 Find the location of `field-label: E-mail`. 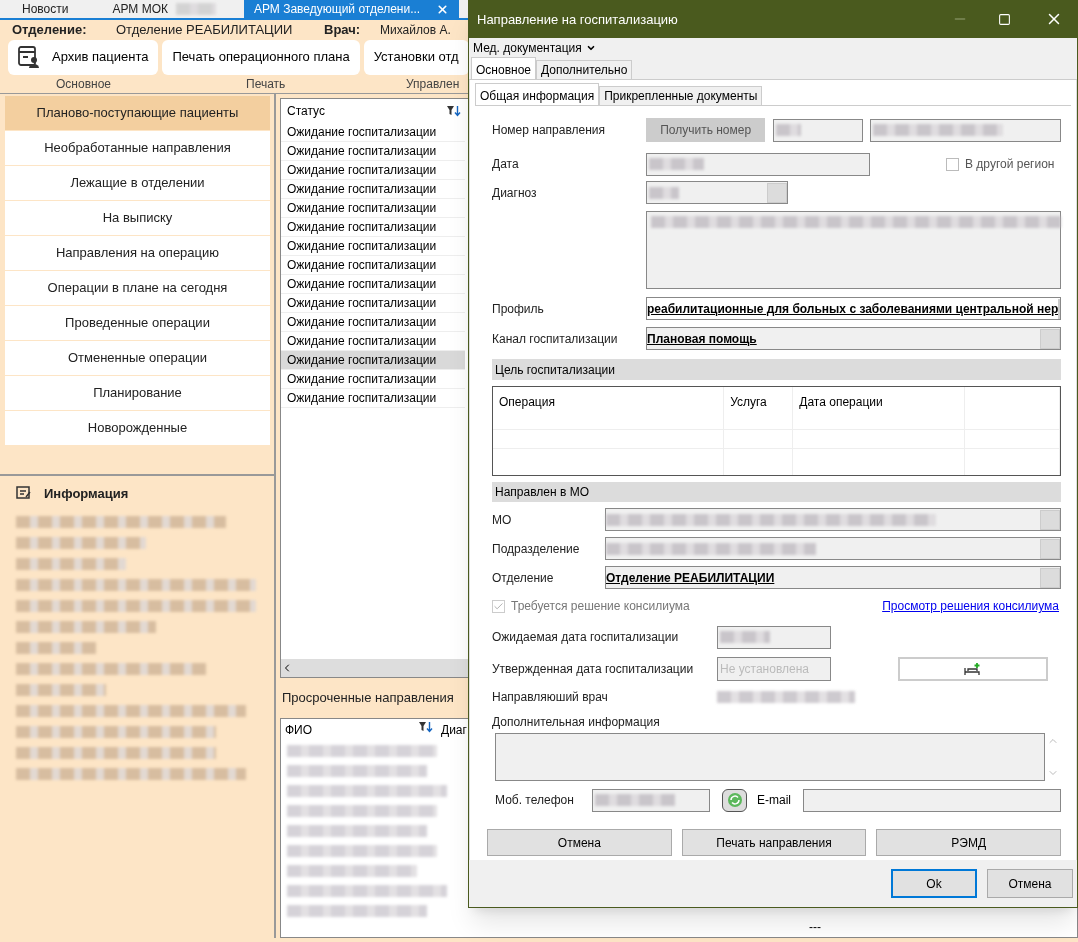

field-label: E-mail is located at coordinates (774, 801).